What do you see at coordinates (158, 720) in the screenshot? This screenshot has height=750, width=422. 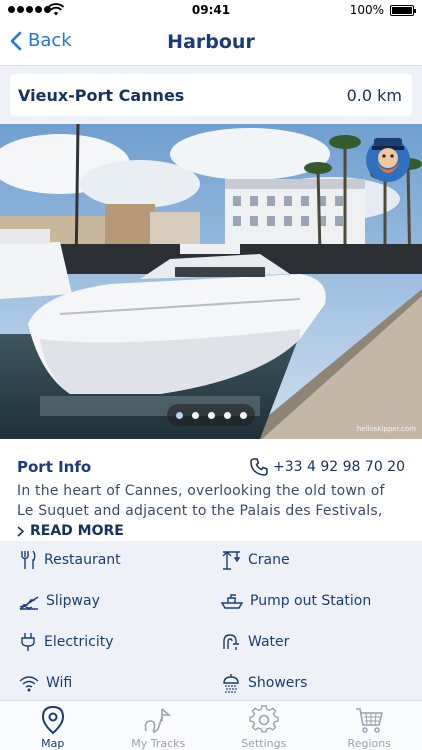 I see `tracks-icon` at bounding box center [158, 720].